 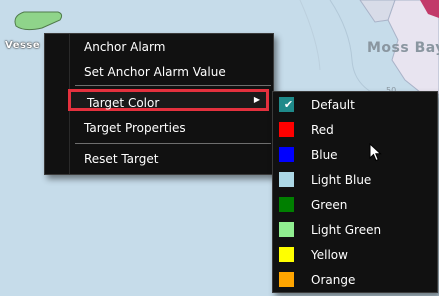 What do you see at coordinates (355, 130) in the screenshot?
I see `color-item-red: Red` at bounding box center [355, 130].